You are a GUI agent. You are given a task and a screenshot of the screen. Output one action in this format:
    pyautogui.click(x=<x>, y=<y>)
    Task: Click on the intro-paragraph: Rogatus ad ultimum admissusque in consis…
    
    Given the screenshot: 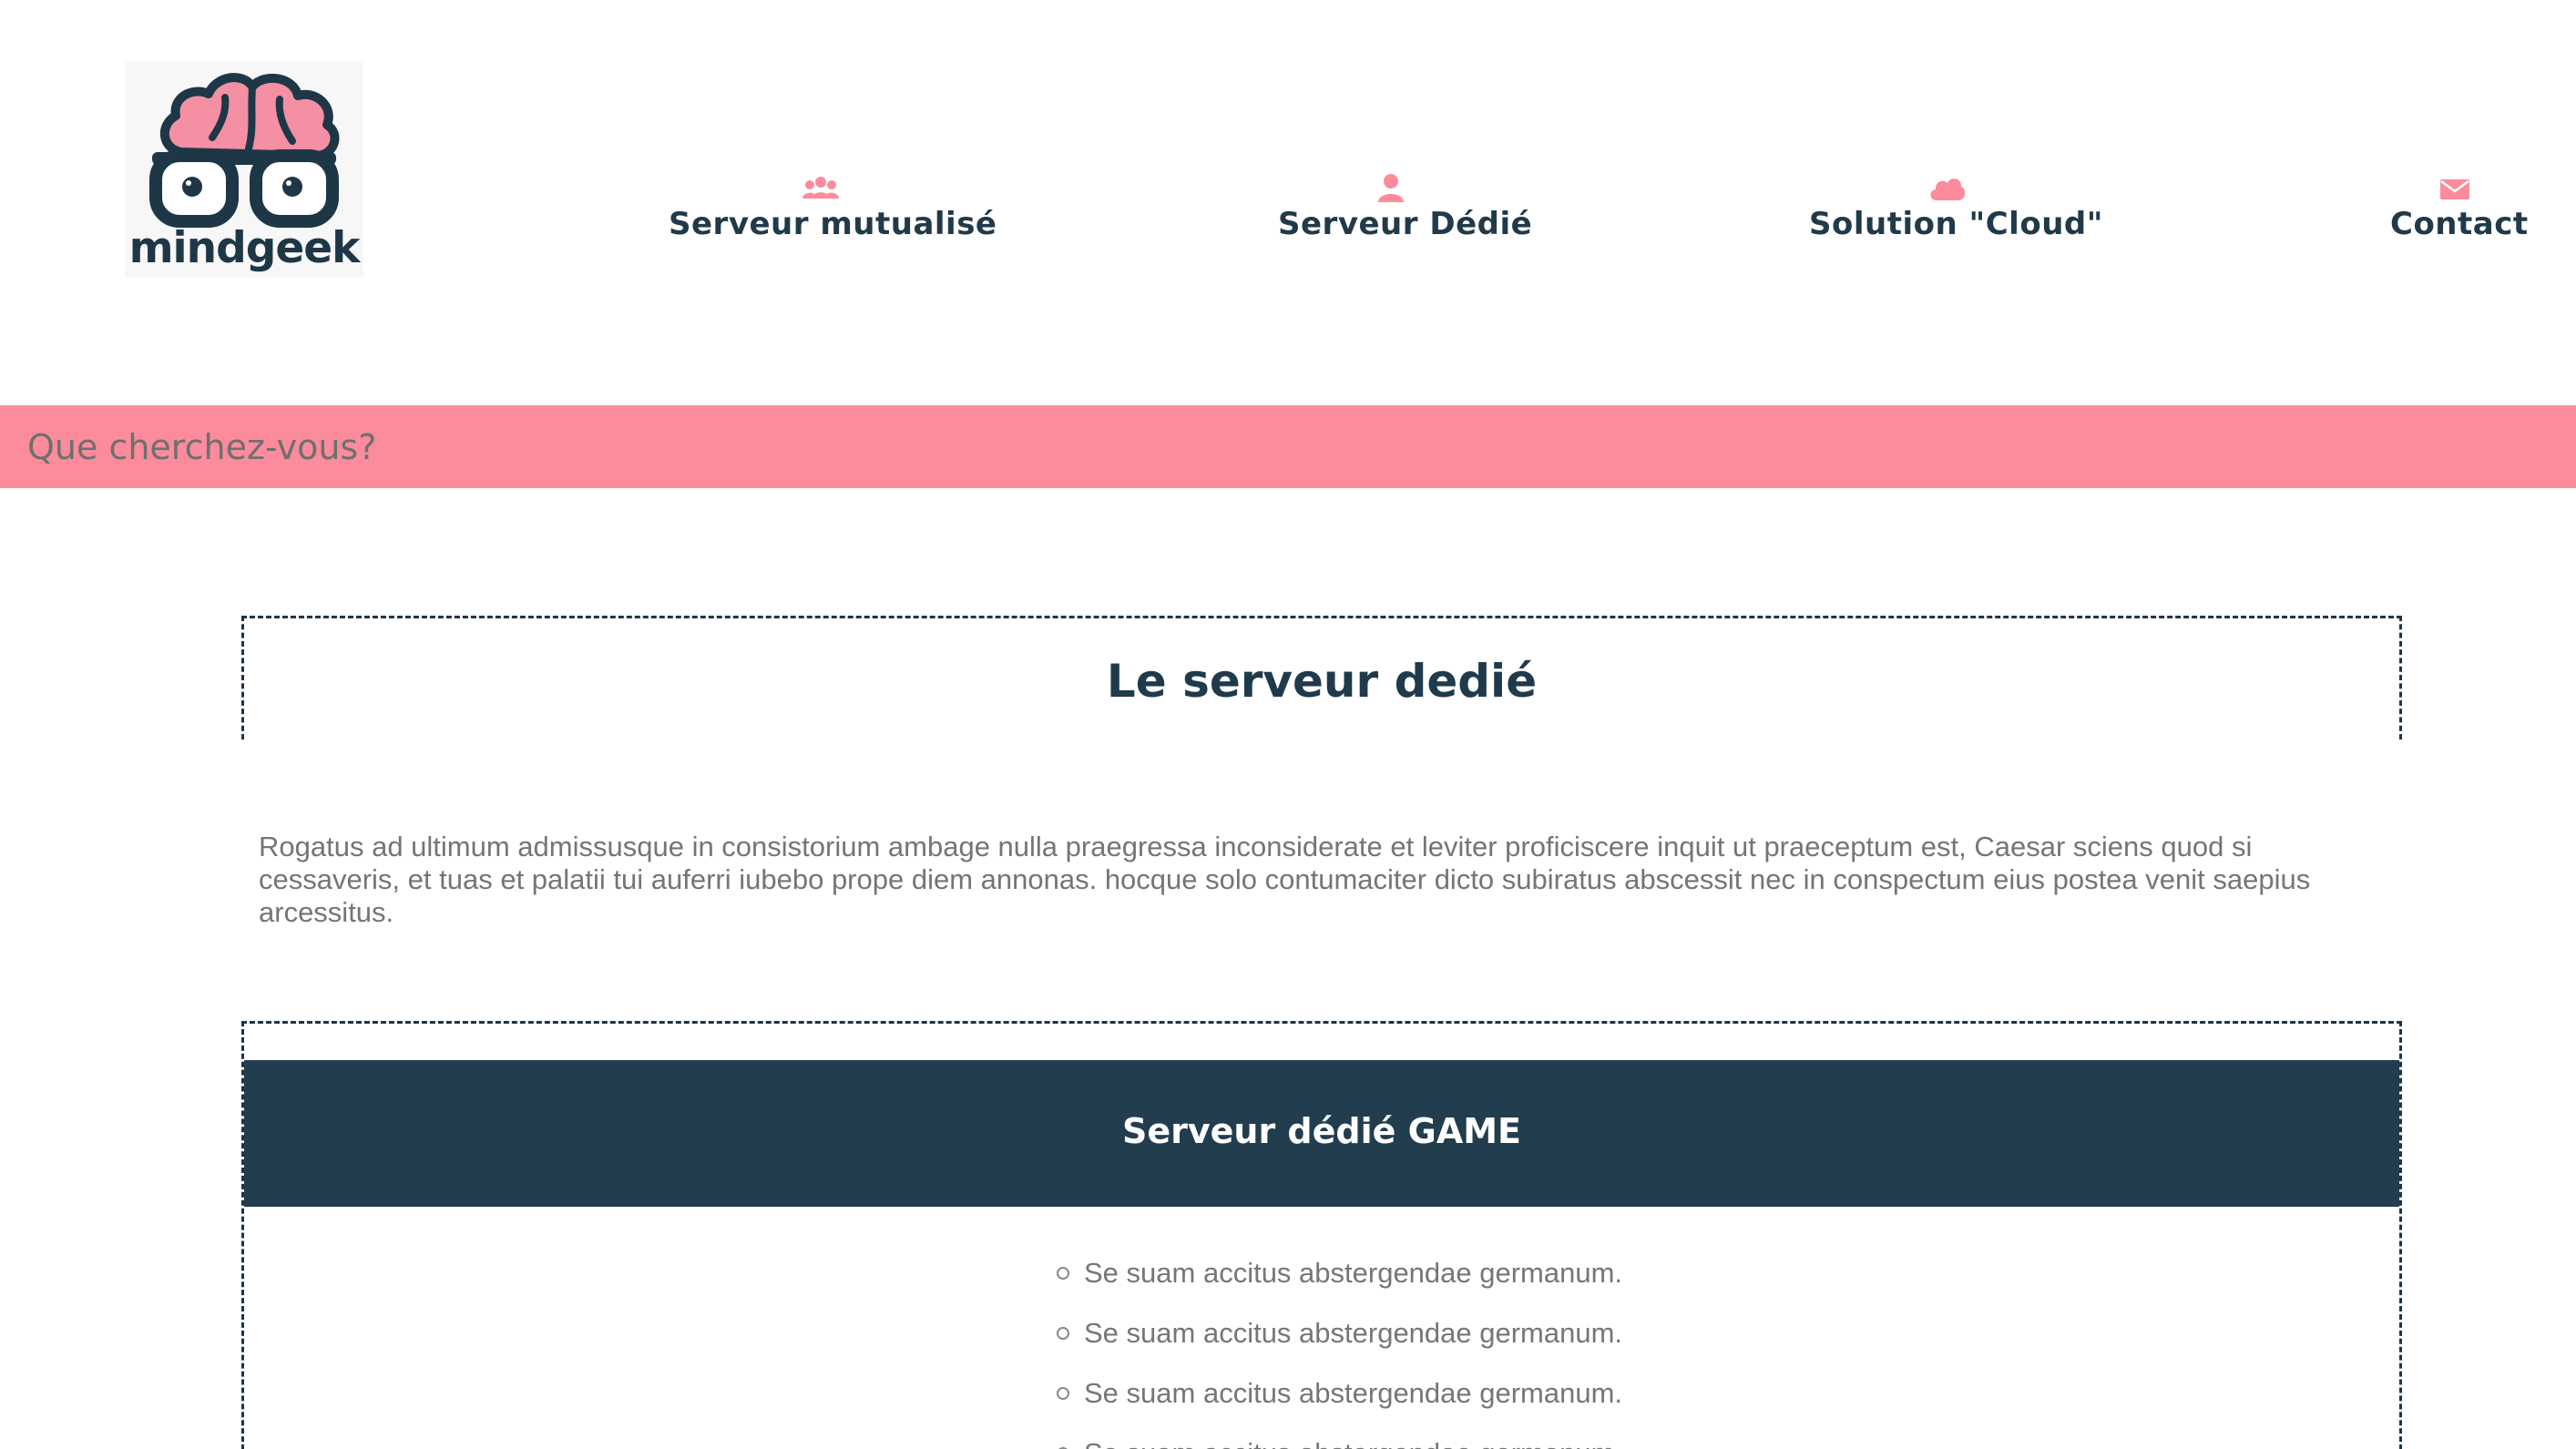 What is the action you would take?
    pyautogui.click(x=1285, y=879)
    